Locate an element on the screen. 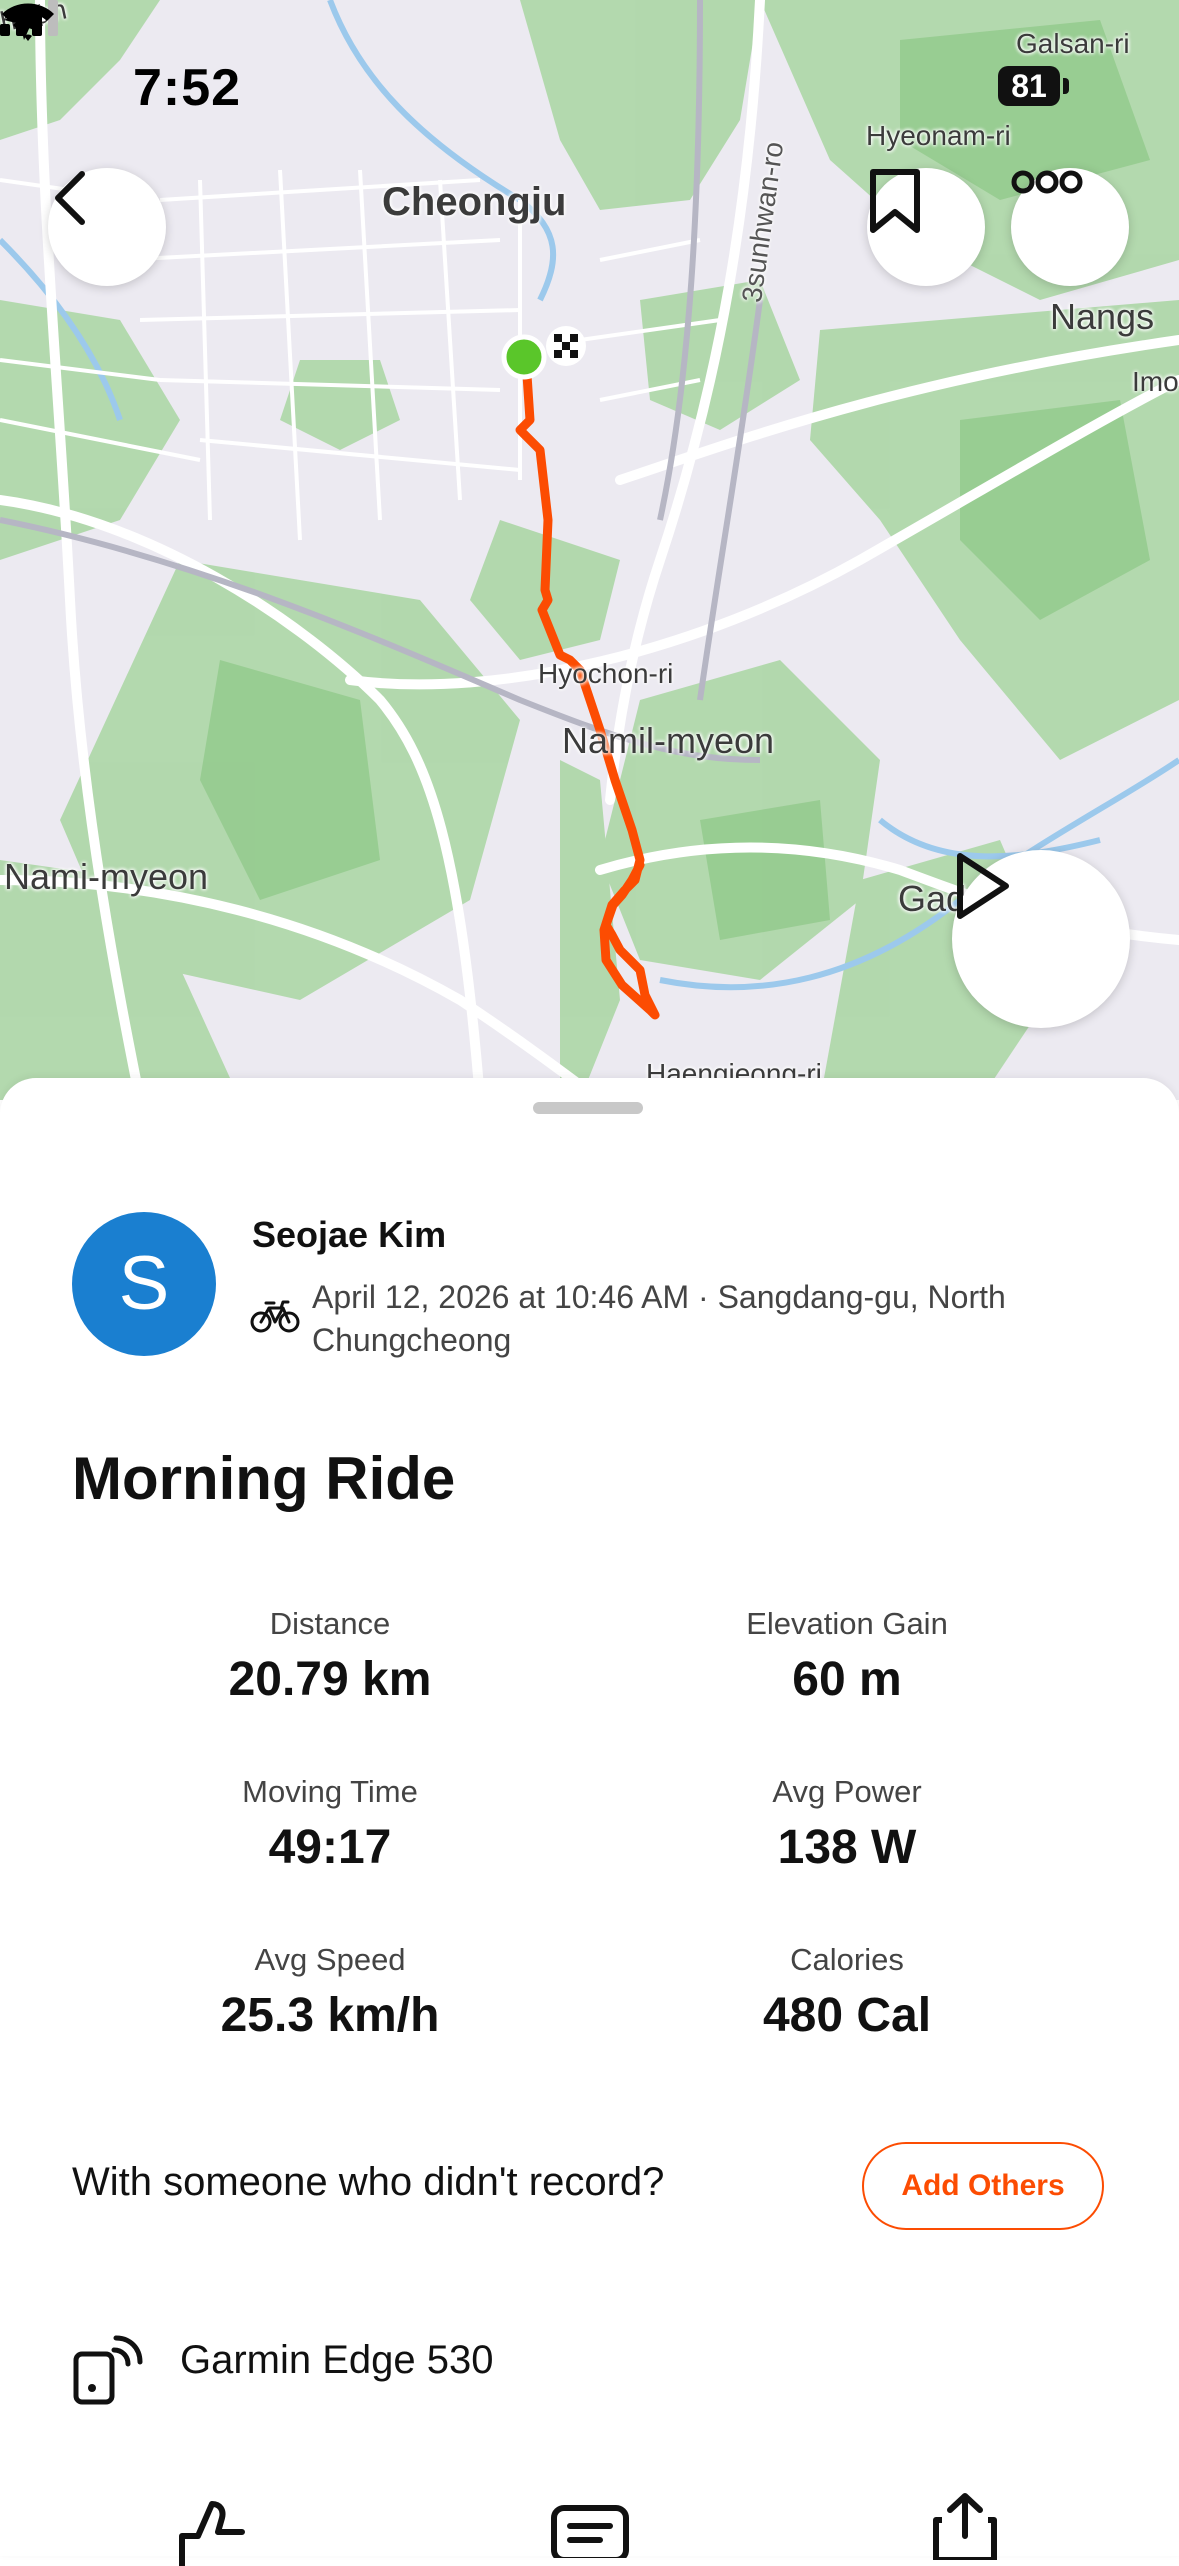 Image resolution: width=1179 pixels, height=2566 pixels. stat-value: 60 m is located at coordinates (847, 1679).